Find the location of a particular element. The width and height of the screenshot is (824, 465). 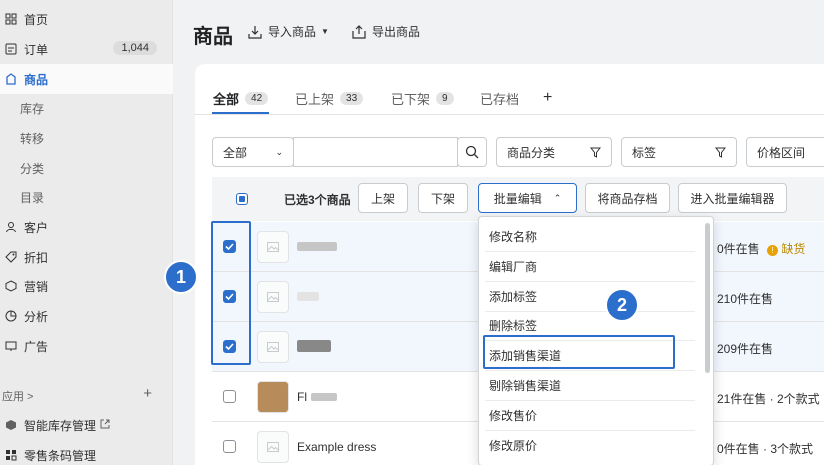

tab-active: 已上架 33 is located at coordinates (329, 98).